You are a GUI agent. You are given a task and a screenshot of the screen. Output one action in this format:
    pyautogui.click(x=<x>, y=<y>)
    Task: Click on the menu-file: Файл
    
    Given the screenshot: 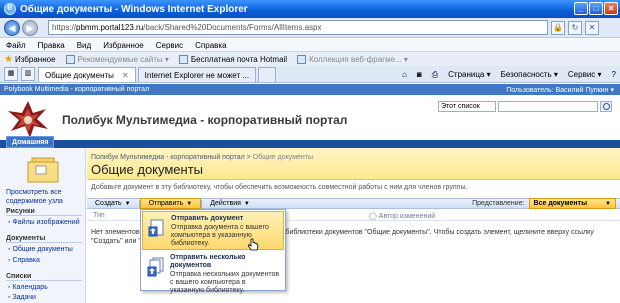 What is the action you would take?
    pyautogui.click(x=16, y=45)
    